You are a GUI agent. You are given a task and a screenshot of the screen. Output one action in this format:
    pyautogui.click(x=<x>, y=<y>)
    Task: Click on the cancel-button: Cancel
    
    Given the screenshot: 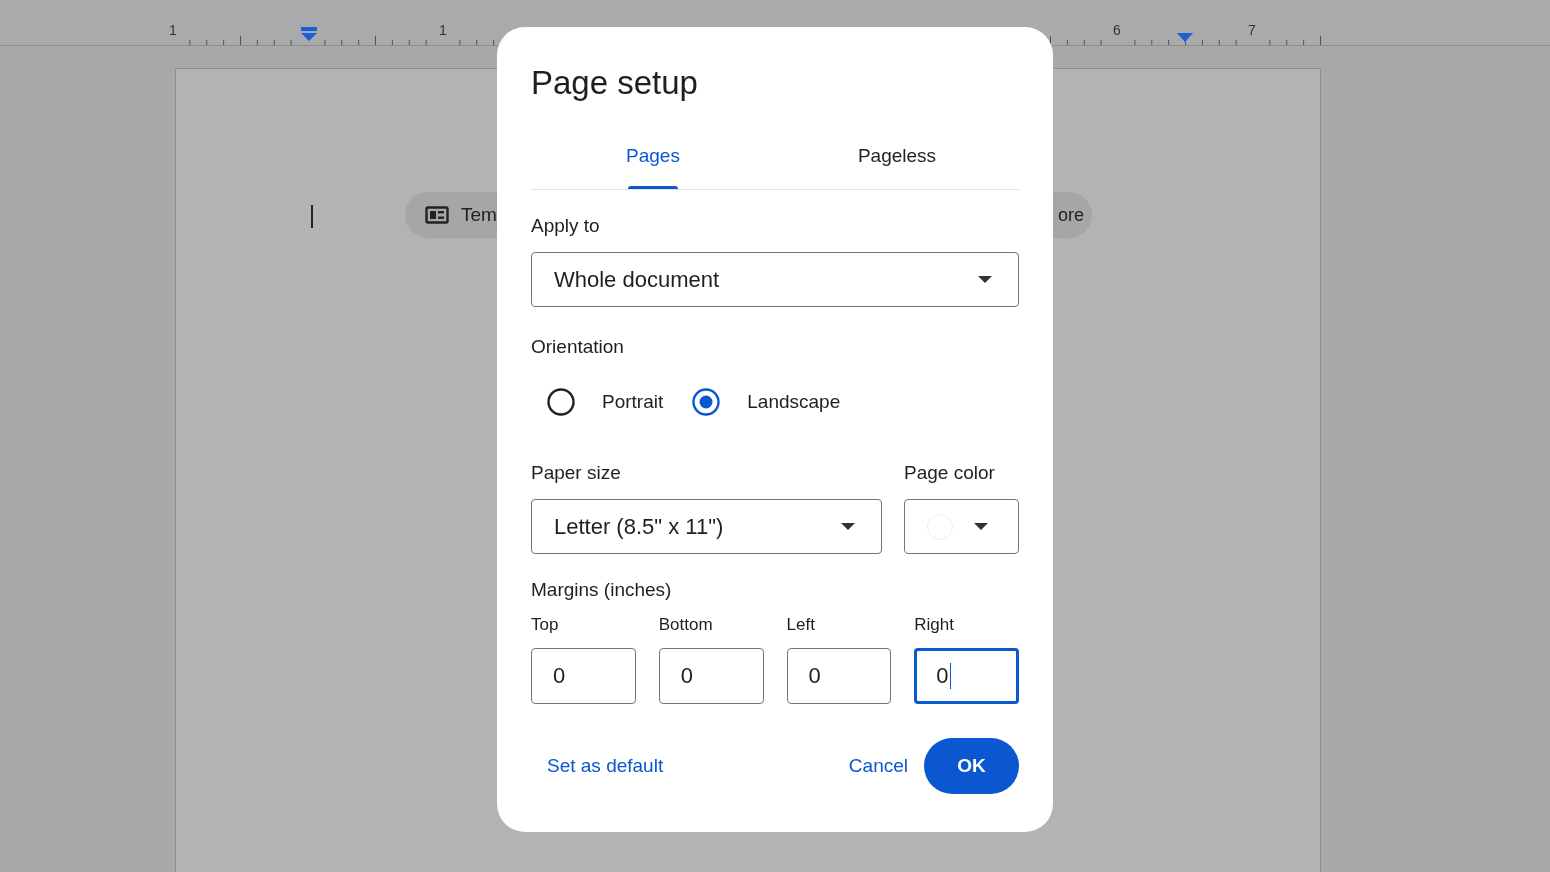 What is the action you would take?
    pyautogui.click(x=878, y=766)
    